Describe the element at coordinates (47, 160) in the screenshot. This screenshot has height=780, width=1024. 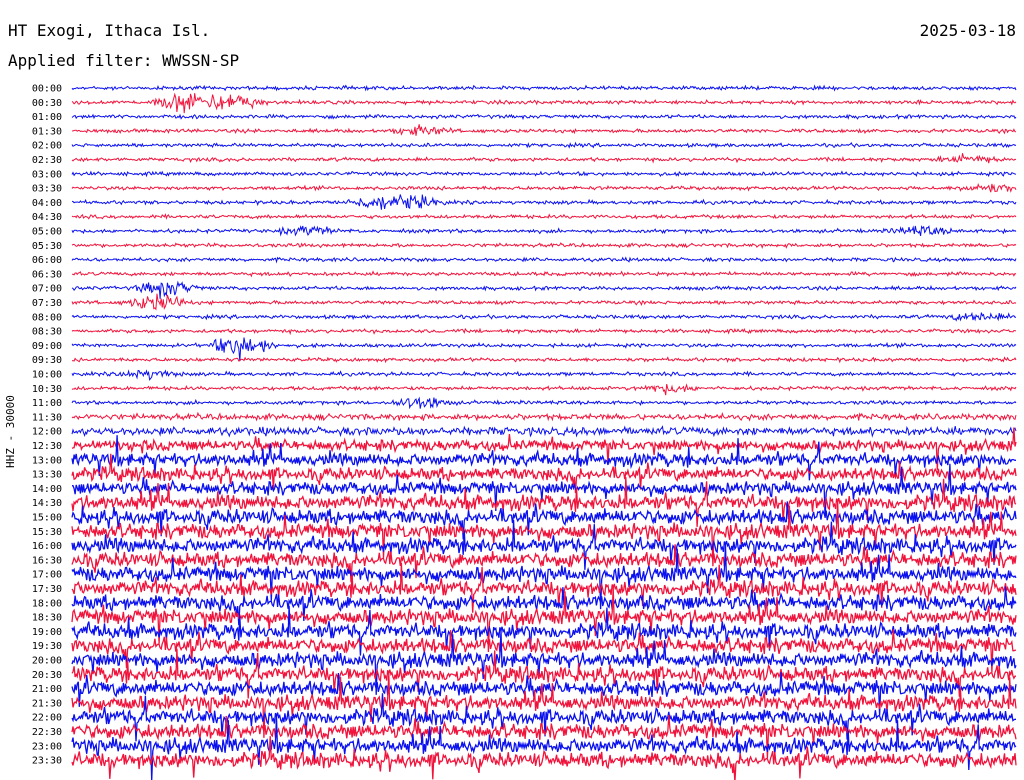
I see `time-tick-label: 02:30` at that location.